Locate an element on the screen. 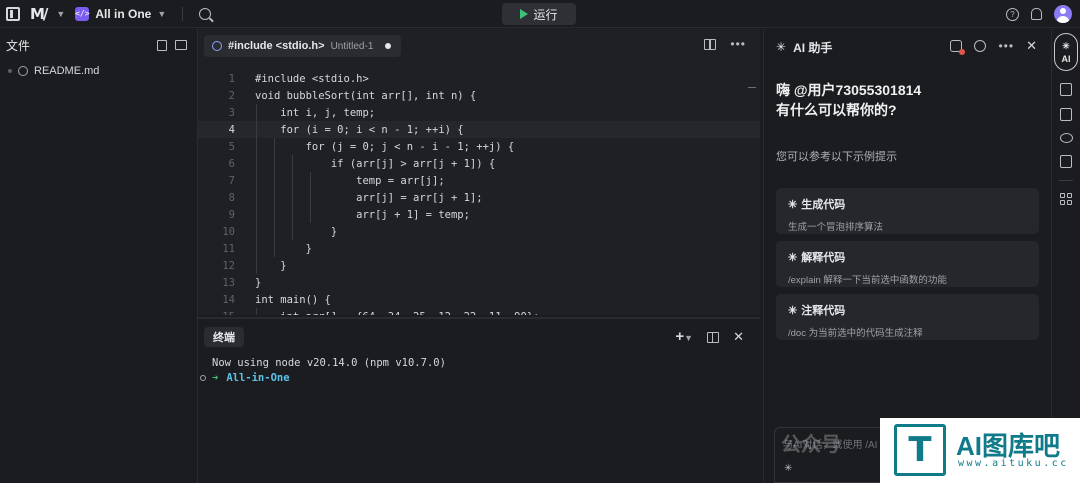  line-number: 12 is located at coordinates (228, 265).